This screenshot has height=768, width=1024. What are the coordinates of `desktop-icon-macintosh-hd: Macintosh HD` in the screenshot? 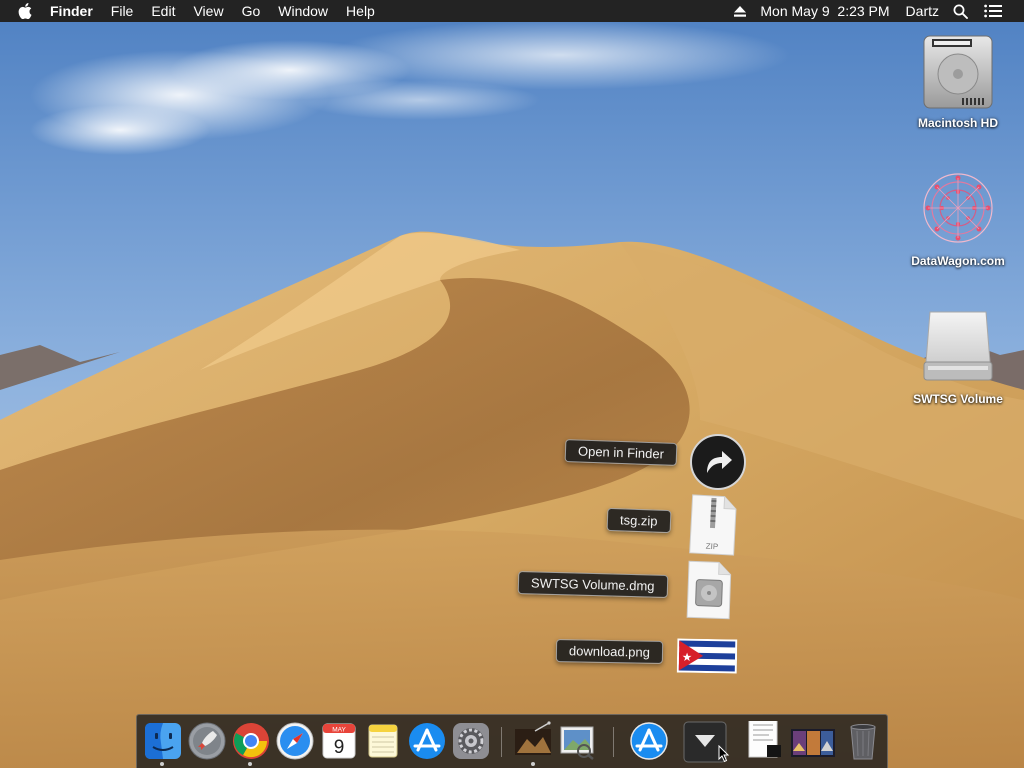 It's located at (958, 80).